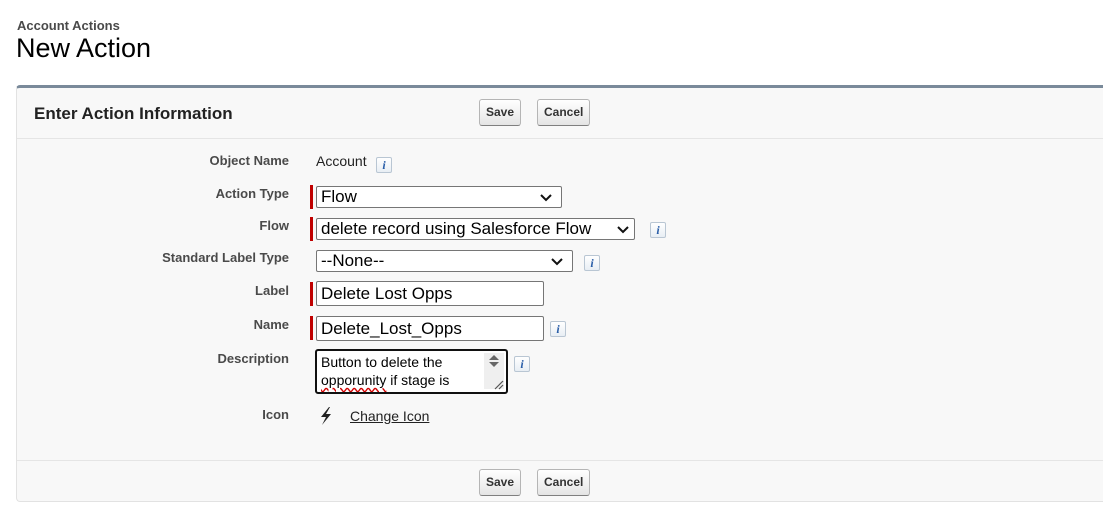  I want to click on lightning-bolt-icon, so click(326, 416).